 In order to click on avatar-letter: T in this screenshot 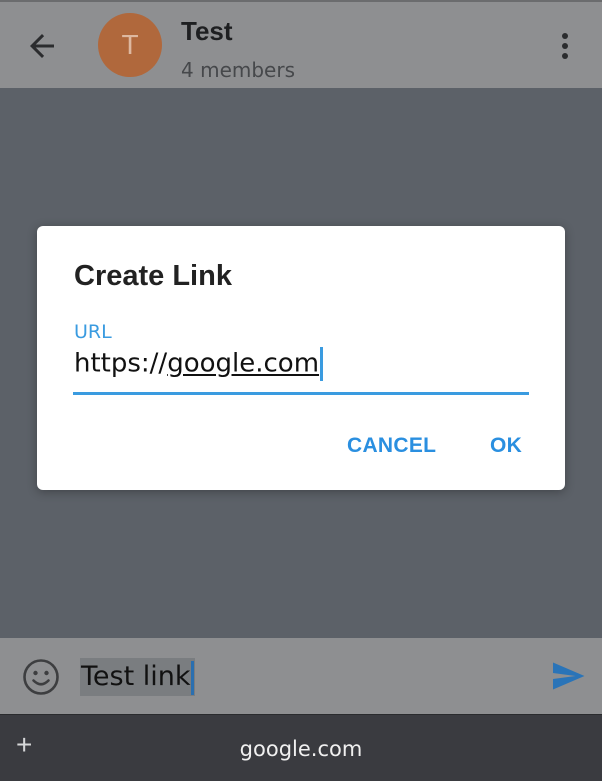, I will do `click(130, 44)`.